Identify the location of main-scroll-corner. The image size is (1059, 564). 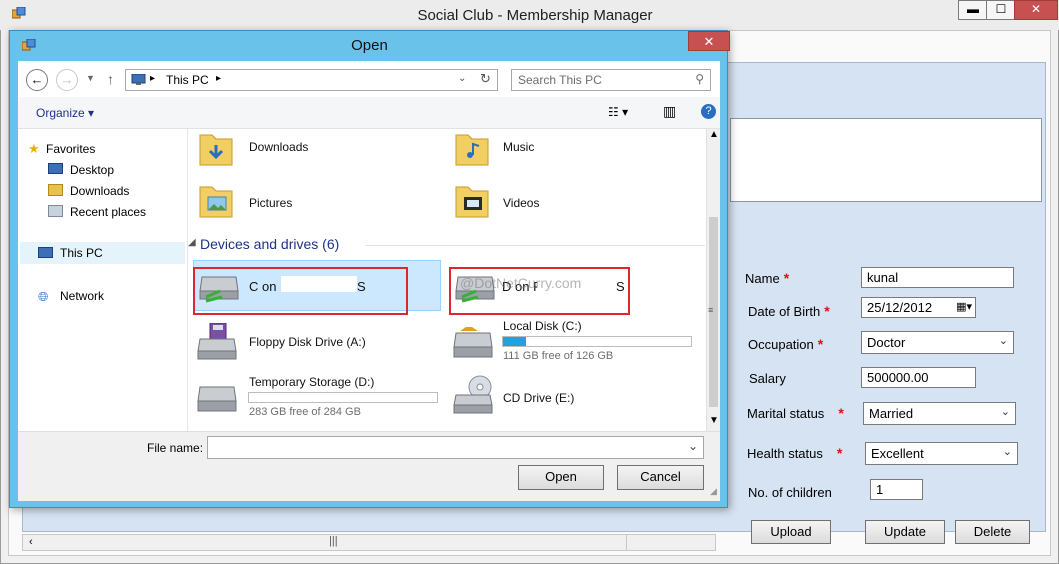
(671, 542).